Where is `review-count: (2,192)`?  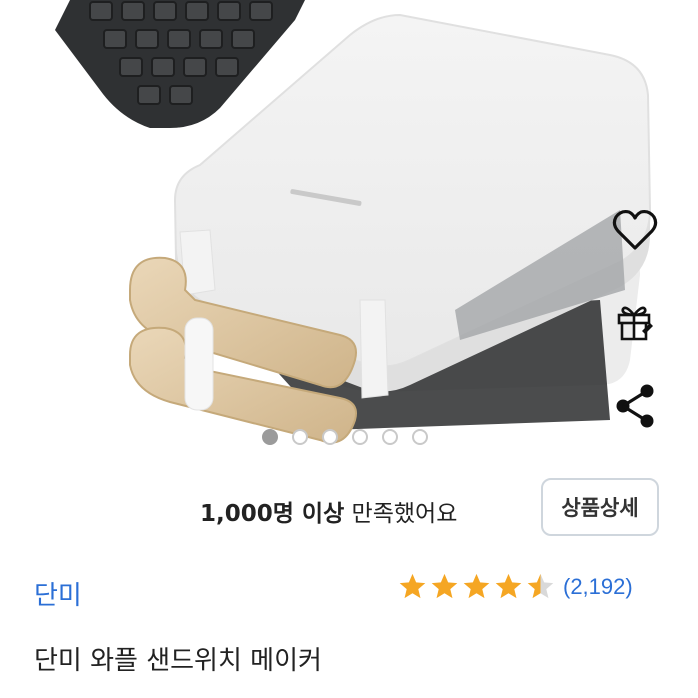
review-count: (2,192) is located at coordinates (598, 587).